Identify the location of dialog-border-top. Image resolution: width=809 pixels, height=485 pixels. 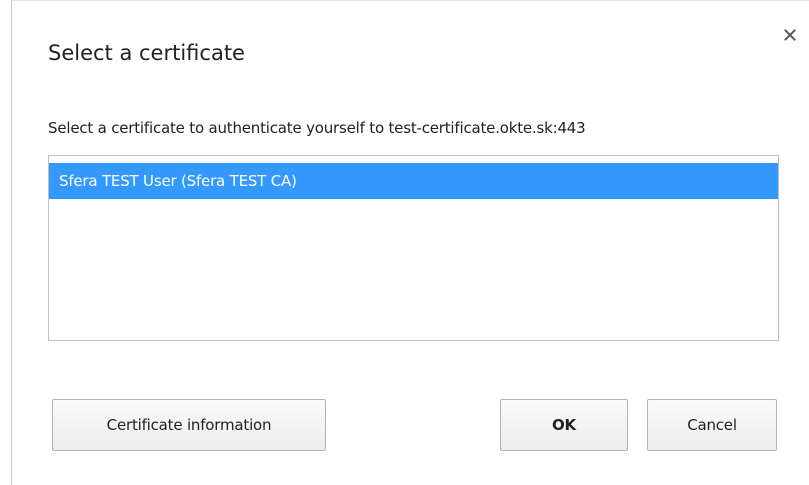
(410, 0).